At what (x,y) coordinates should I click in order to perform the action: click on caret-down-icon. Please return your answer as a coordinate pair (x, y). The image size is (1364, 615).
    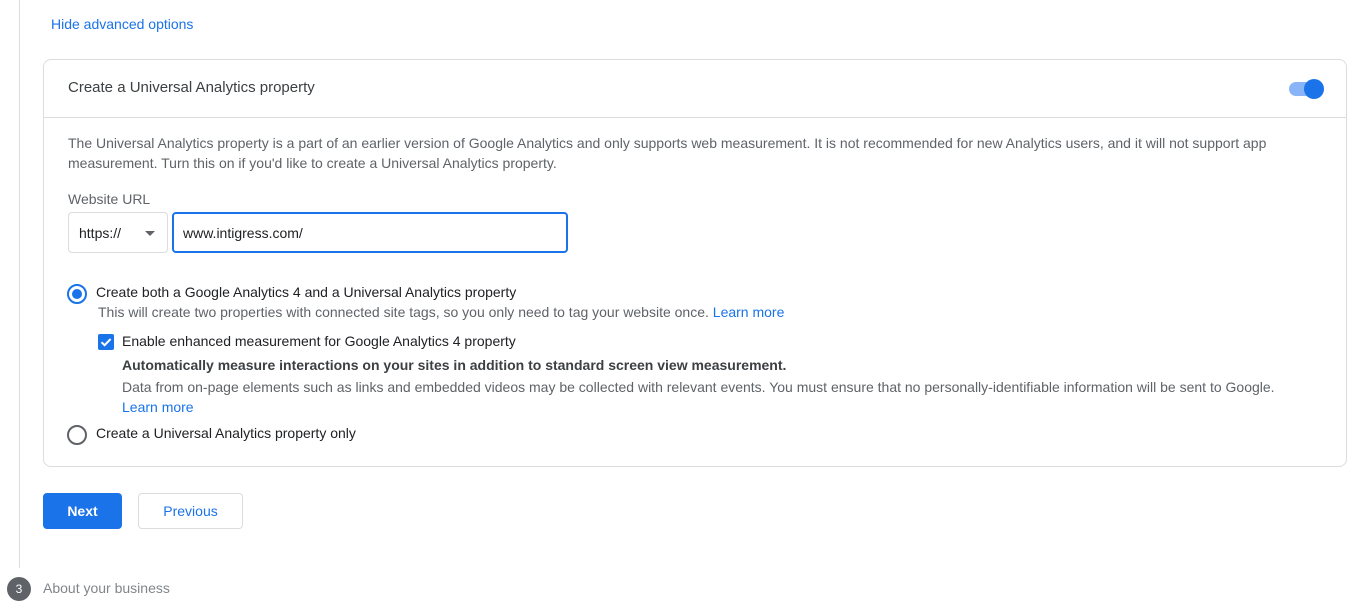
    Looking at the image, I should click on (150, 233).